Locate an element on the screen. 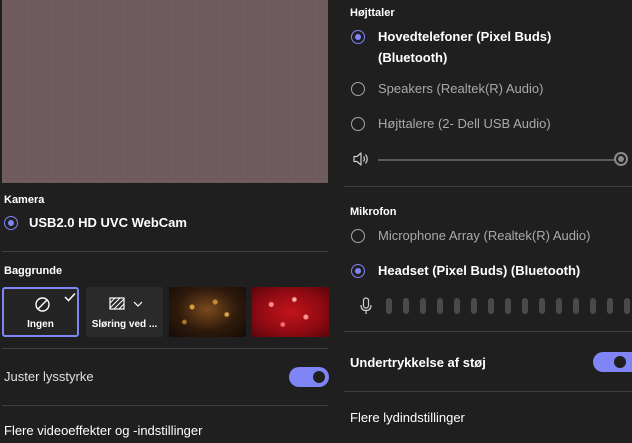 The width and height of the screenshot is (632, 443). no-background-icon is located at coordinates (42, 304).